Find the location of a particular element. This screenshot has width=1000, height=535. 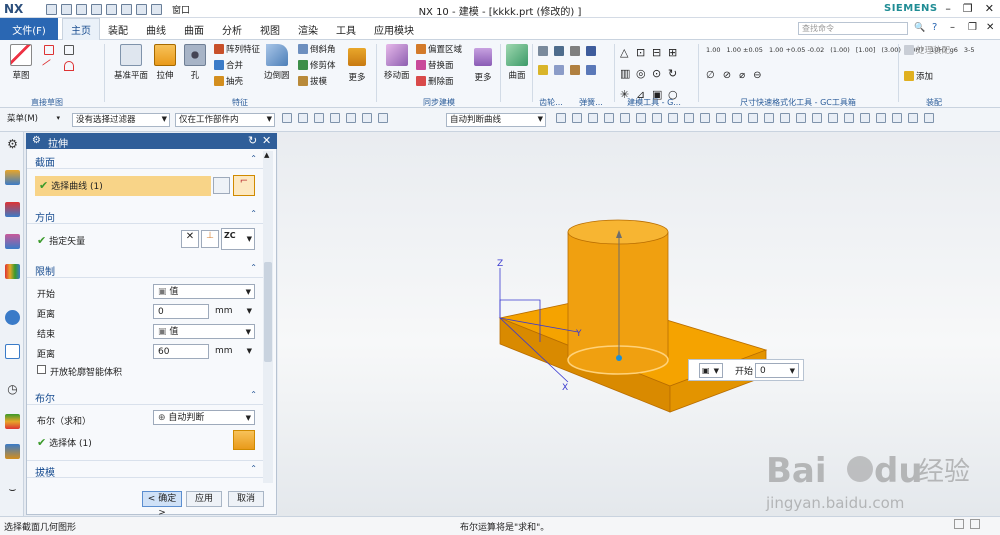

delete-face-button: 删除面 is located at coordinates (439, 81).